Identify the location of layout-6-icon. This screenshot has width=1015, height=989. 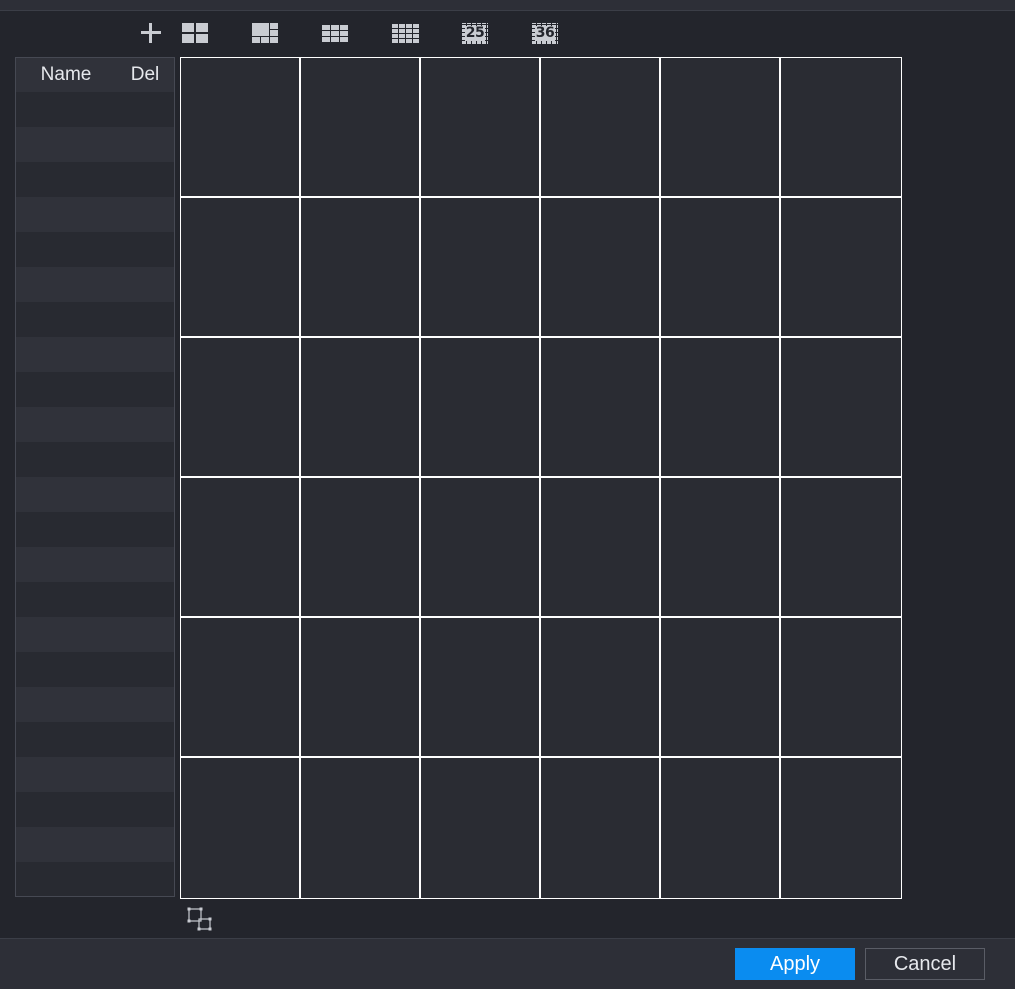
(265, 33).